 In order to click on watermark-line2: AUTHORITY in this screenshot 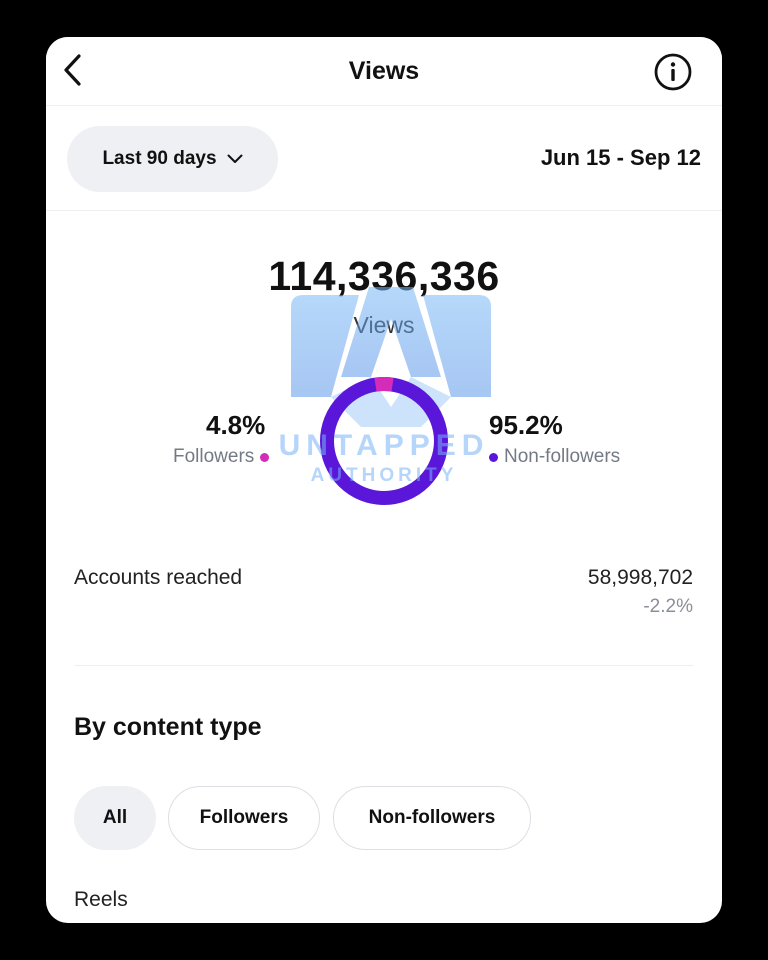, I will do `click(384, 475)`.